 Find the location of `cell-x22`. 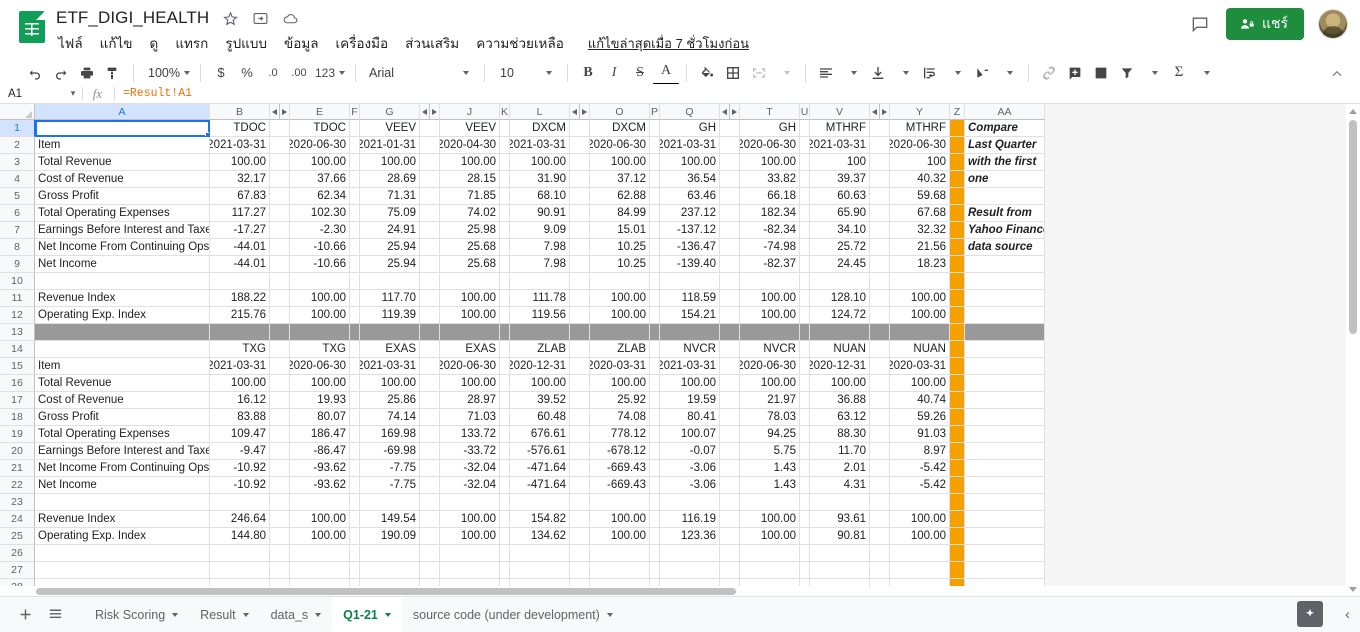

cell-x22 is located at coordinates (280, 145).